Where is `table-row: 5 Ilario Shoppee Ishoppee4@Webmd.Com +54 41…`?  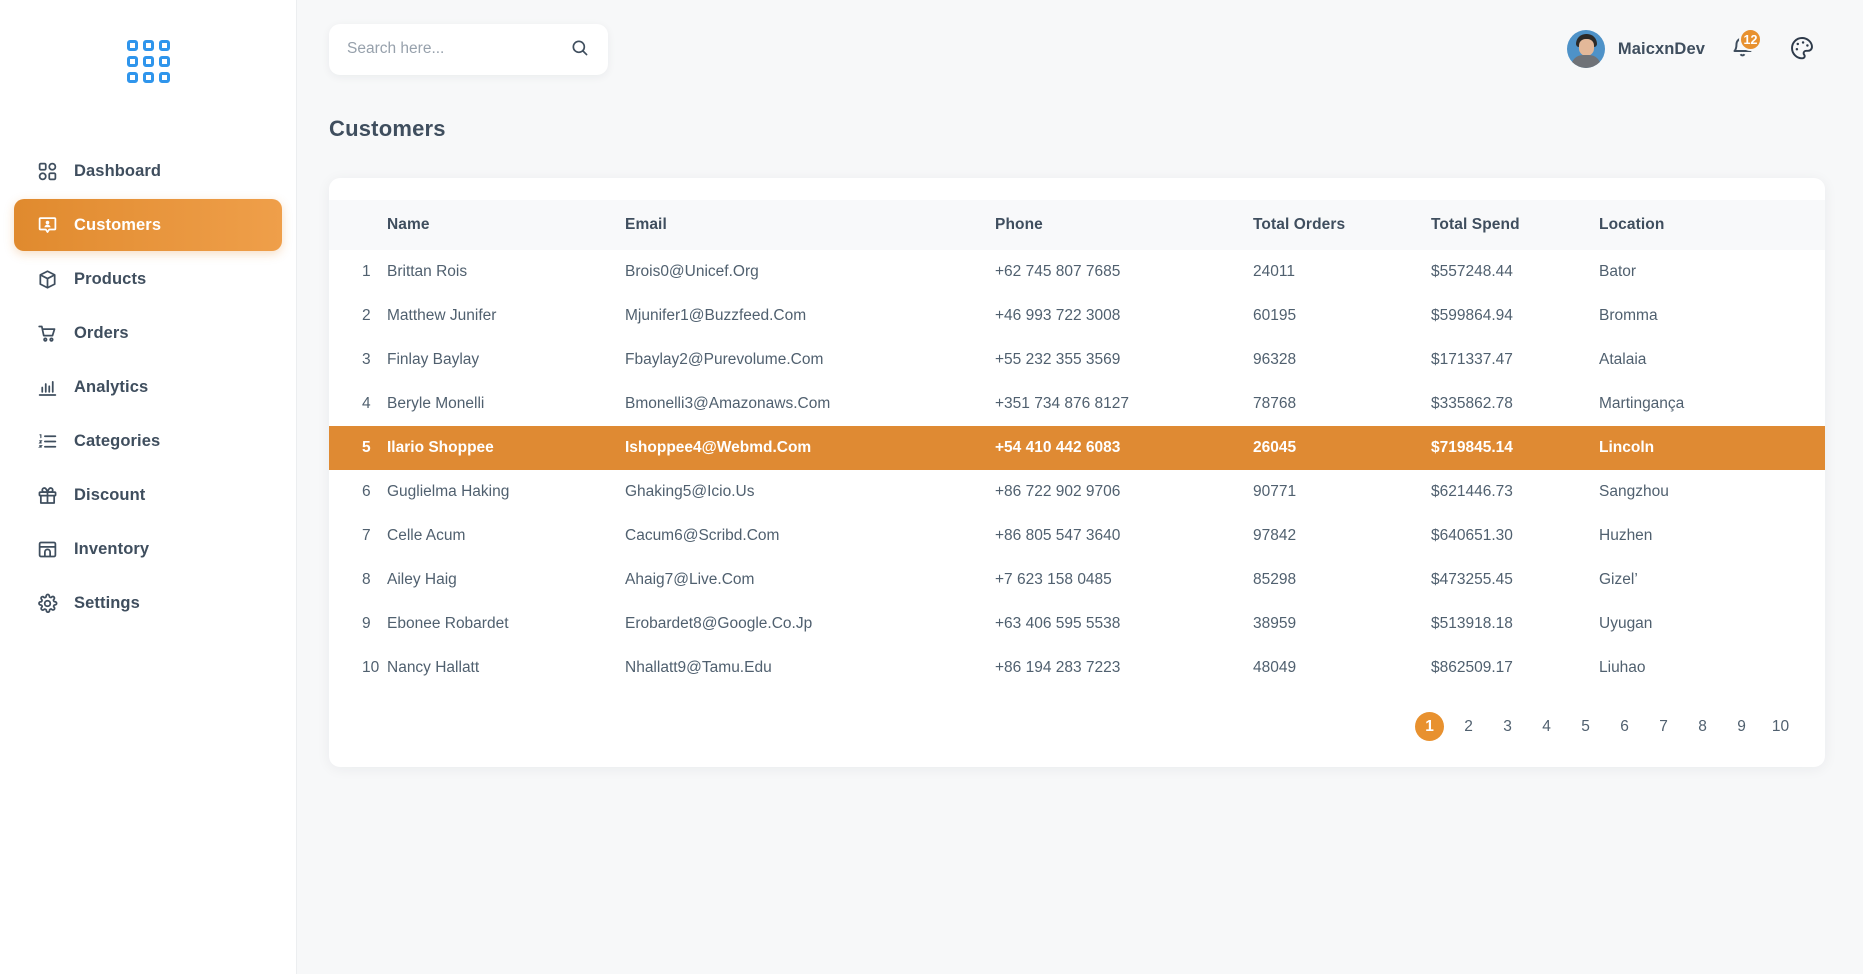 table-row: 5 Ilario Shoppee Ishoppee4@Webmd.Com +54 41… is located at coordinates (1077, 448).